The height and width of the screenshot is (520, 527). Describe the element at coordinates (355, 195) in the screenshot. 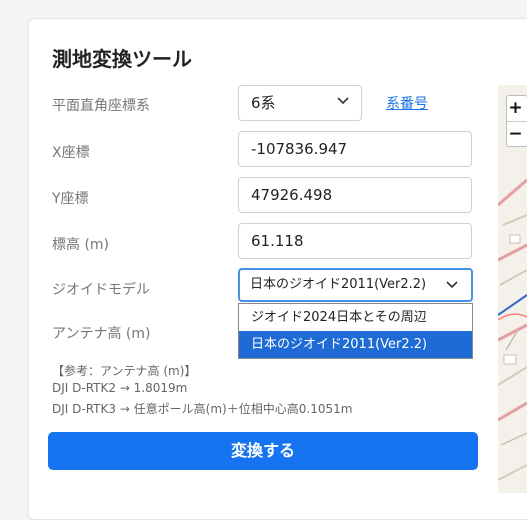

I see `y-coord-input: 47926.498` at that location.